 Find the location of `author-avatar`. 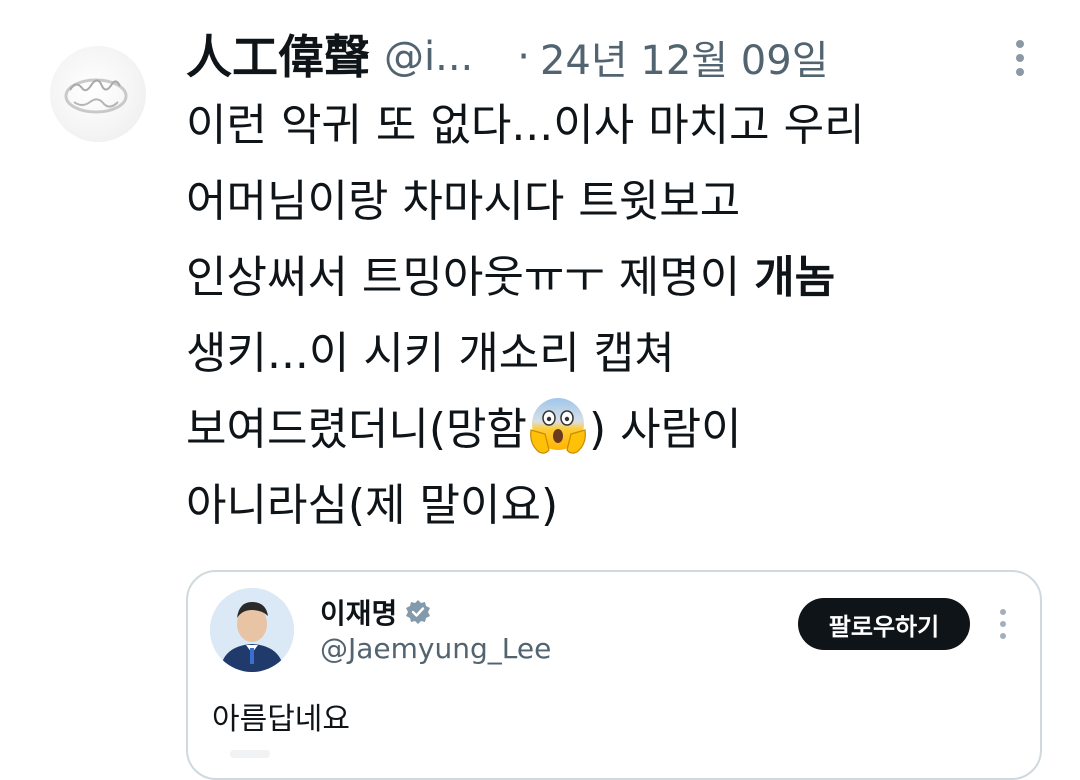

author-avatar is located at coordinates (98, 94).